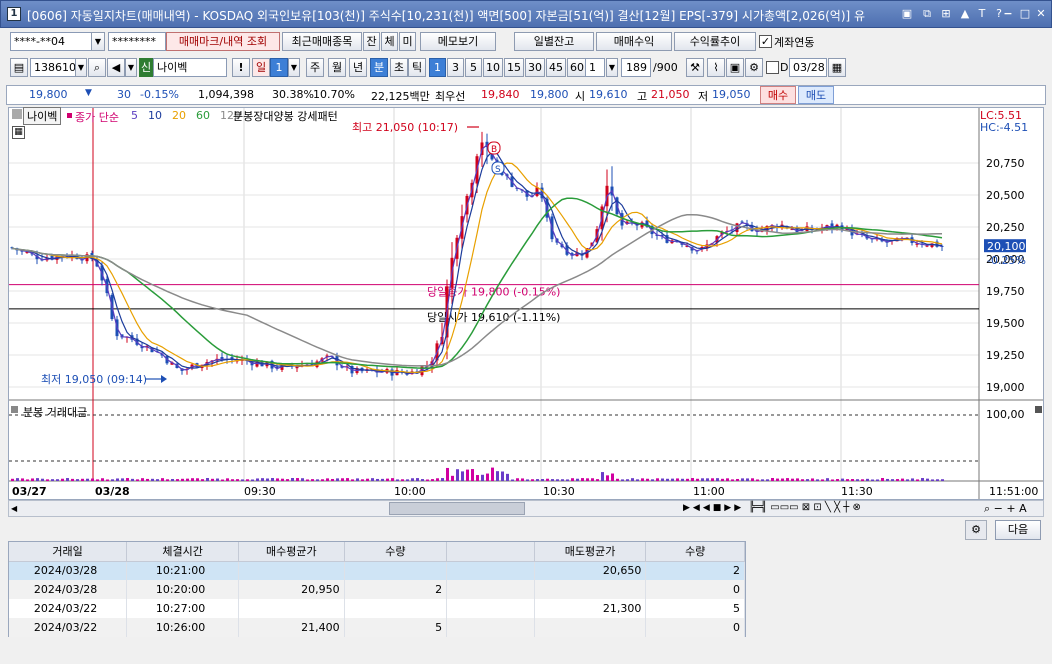 This screenshot has width=1052, height=664. Describe the element at coordinates (695, 67) in the screenshot. I see `tool-icon-1: ⚒` at that location.